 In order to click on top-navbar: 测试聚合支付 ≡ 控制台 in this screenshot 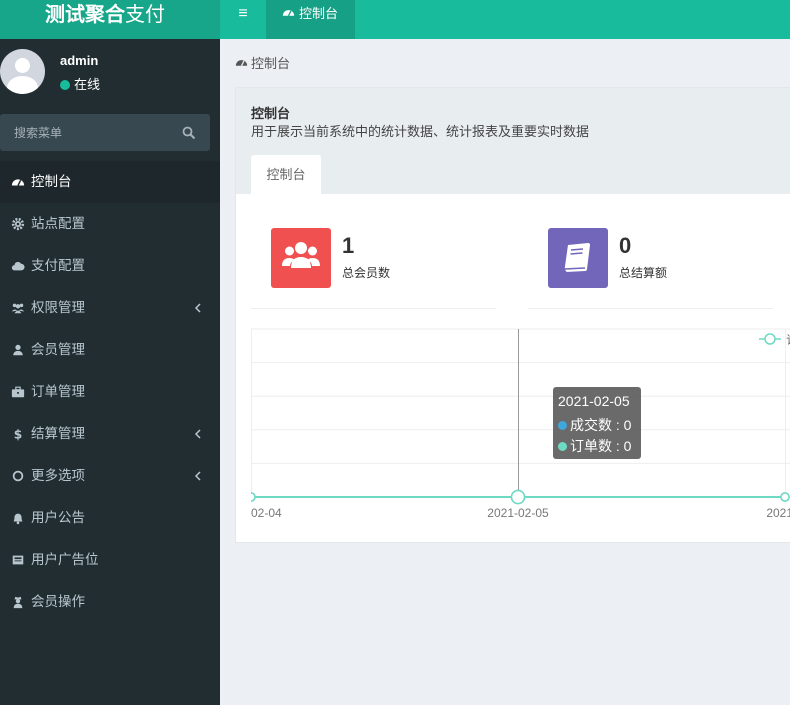, I will do `click(395, 19)`.